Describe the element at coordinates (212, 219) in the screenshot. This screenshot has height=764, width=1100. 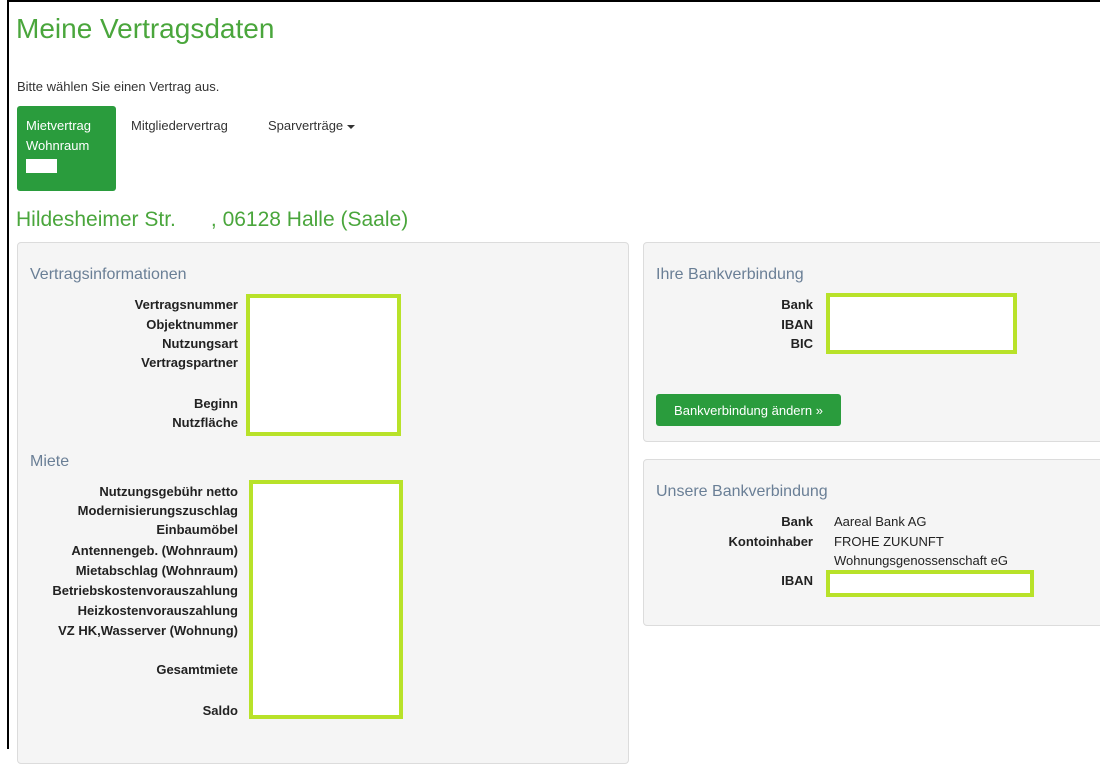
I see `contract-address: Hildesheimer Str. , 06128 Halle (Saale)` at that location.